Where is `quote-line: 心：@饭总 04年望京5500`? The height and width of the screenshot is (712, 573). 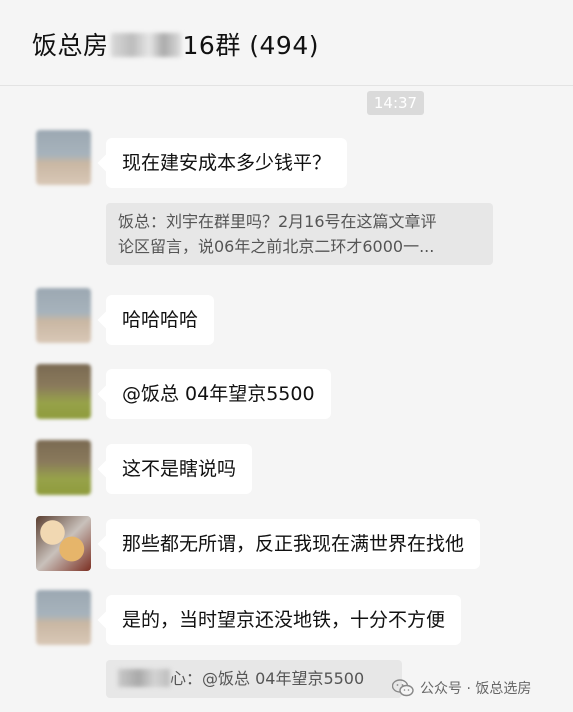
quote-line: 心：@饭总 04年望京5500 is located at coordinates (267, 678).